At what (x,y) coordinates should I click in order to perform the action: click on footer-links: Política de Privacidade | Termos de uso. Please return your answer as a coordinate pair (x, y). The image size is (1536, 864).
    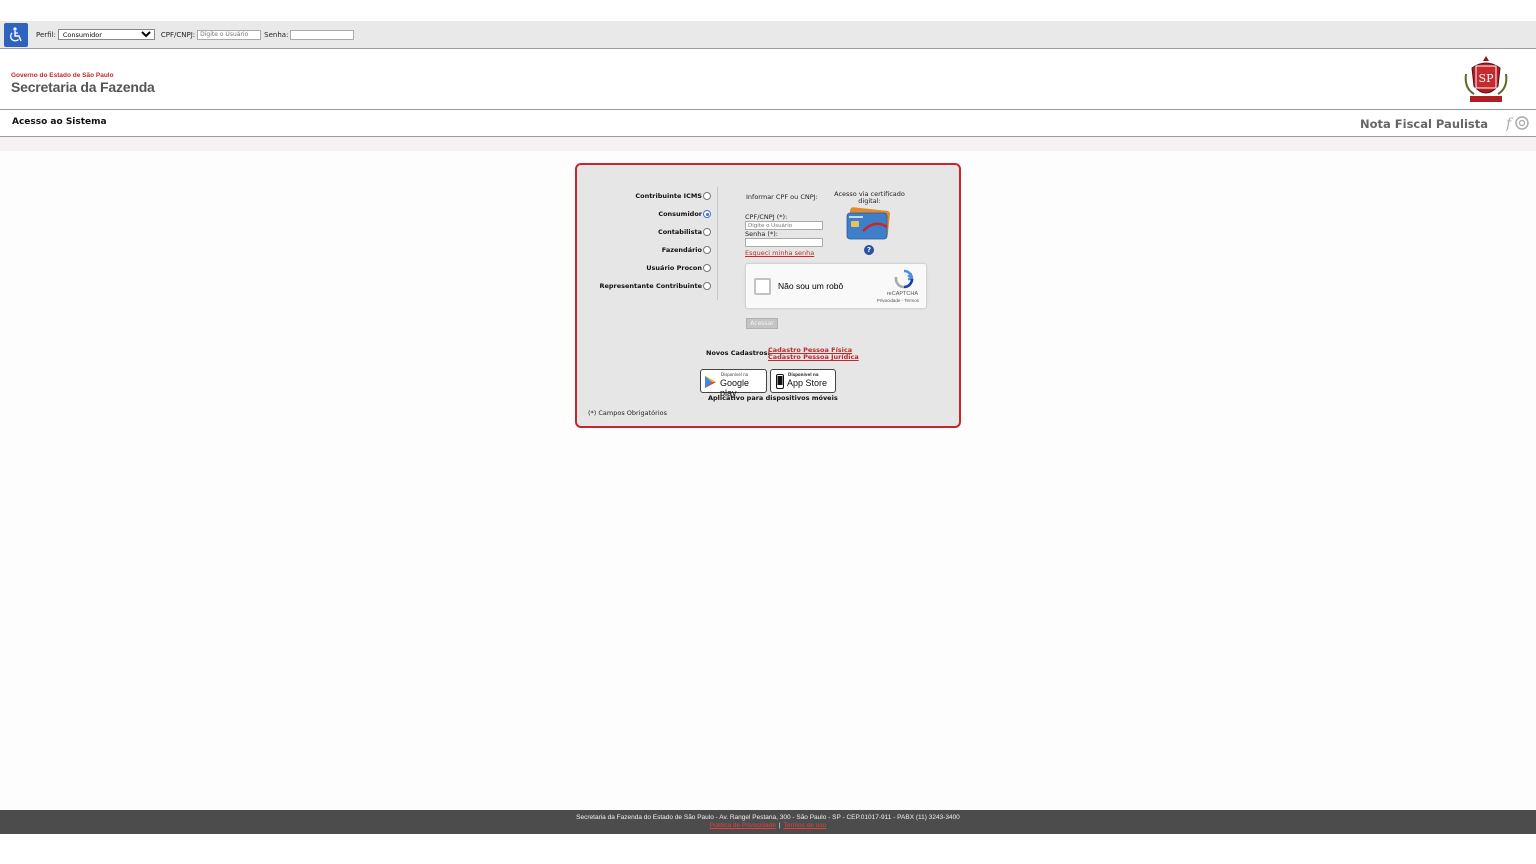
    Looking at the image, I should click on (768, 825).